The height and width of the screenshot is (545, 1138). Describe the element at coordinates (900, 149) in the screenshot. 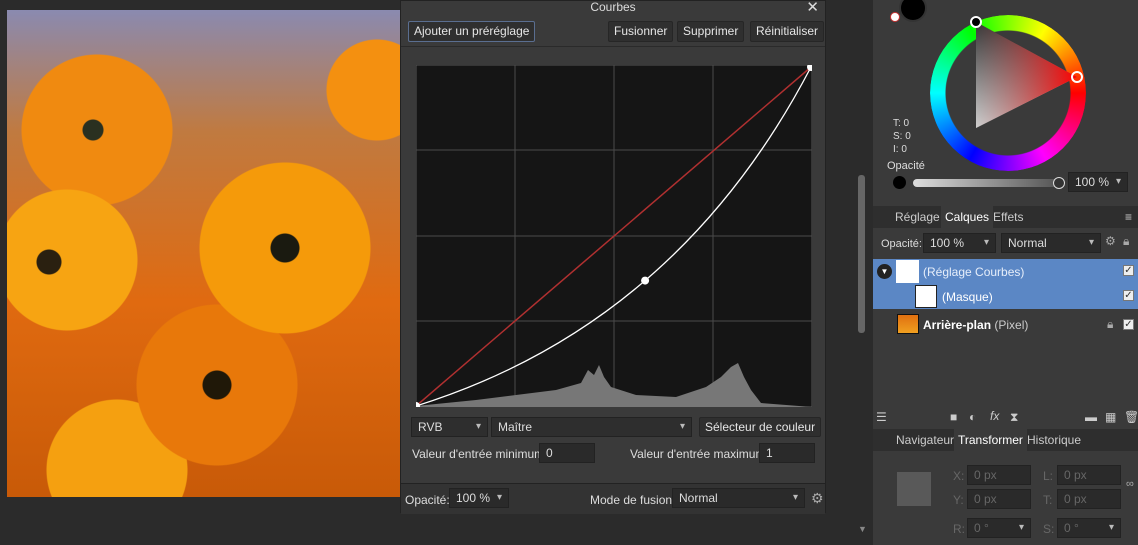

I see `intensity-readout: I: 0` at that location.